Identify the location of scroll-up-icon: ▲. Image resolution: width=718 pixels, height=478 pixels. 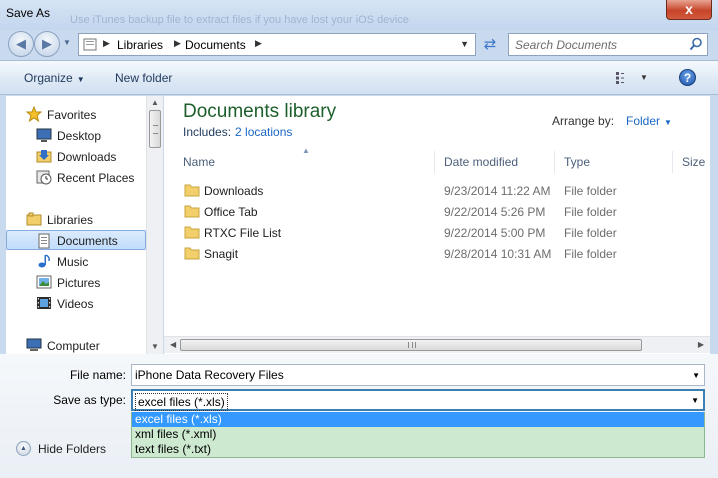
(155, 102).